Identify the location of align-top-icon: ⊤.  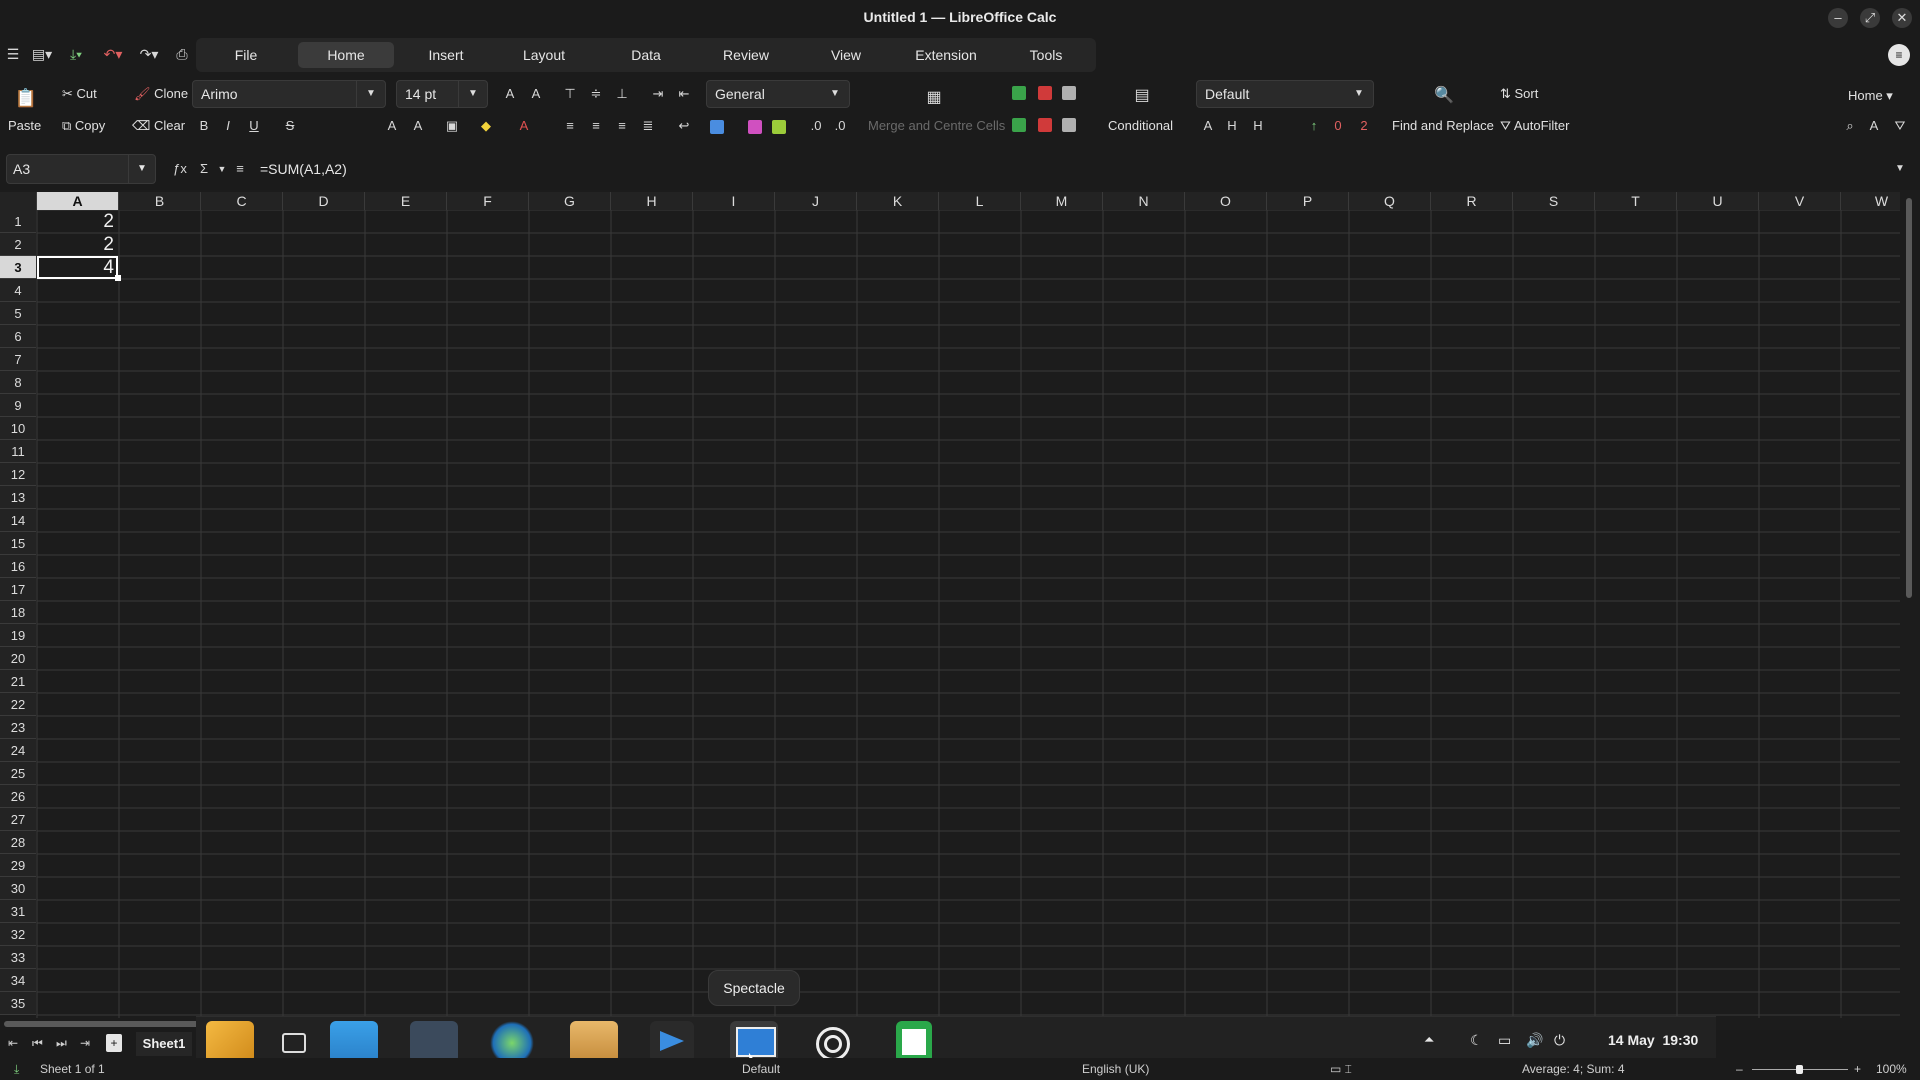
(570, 94).